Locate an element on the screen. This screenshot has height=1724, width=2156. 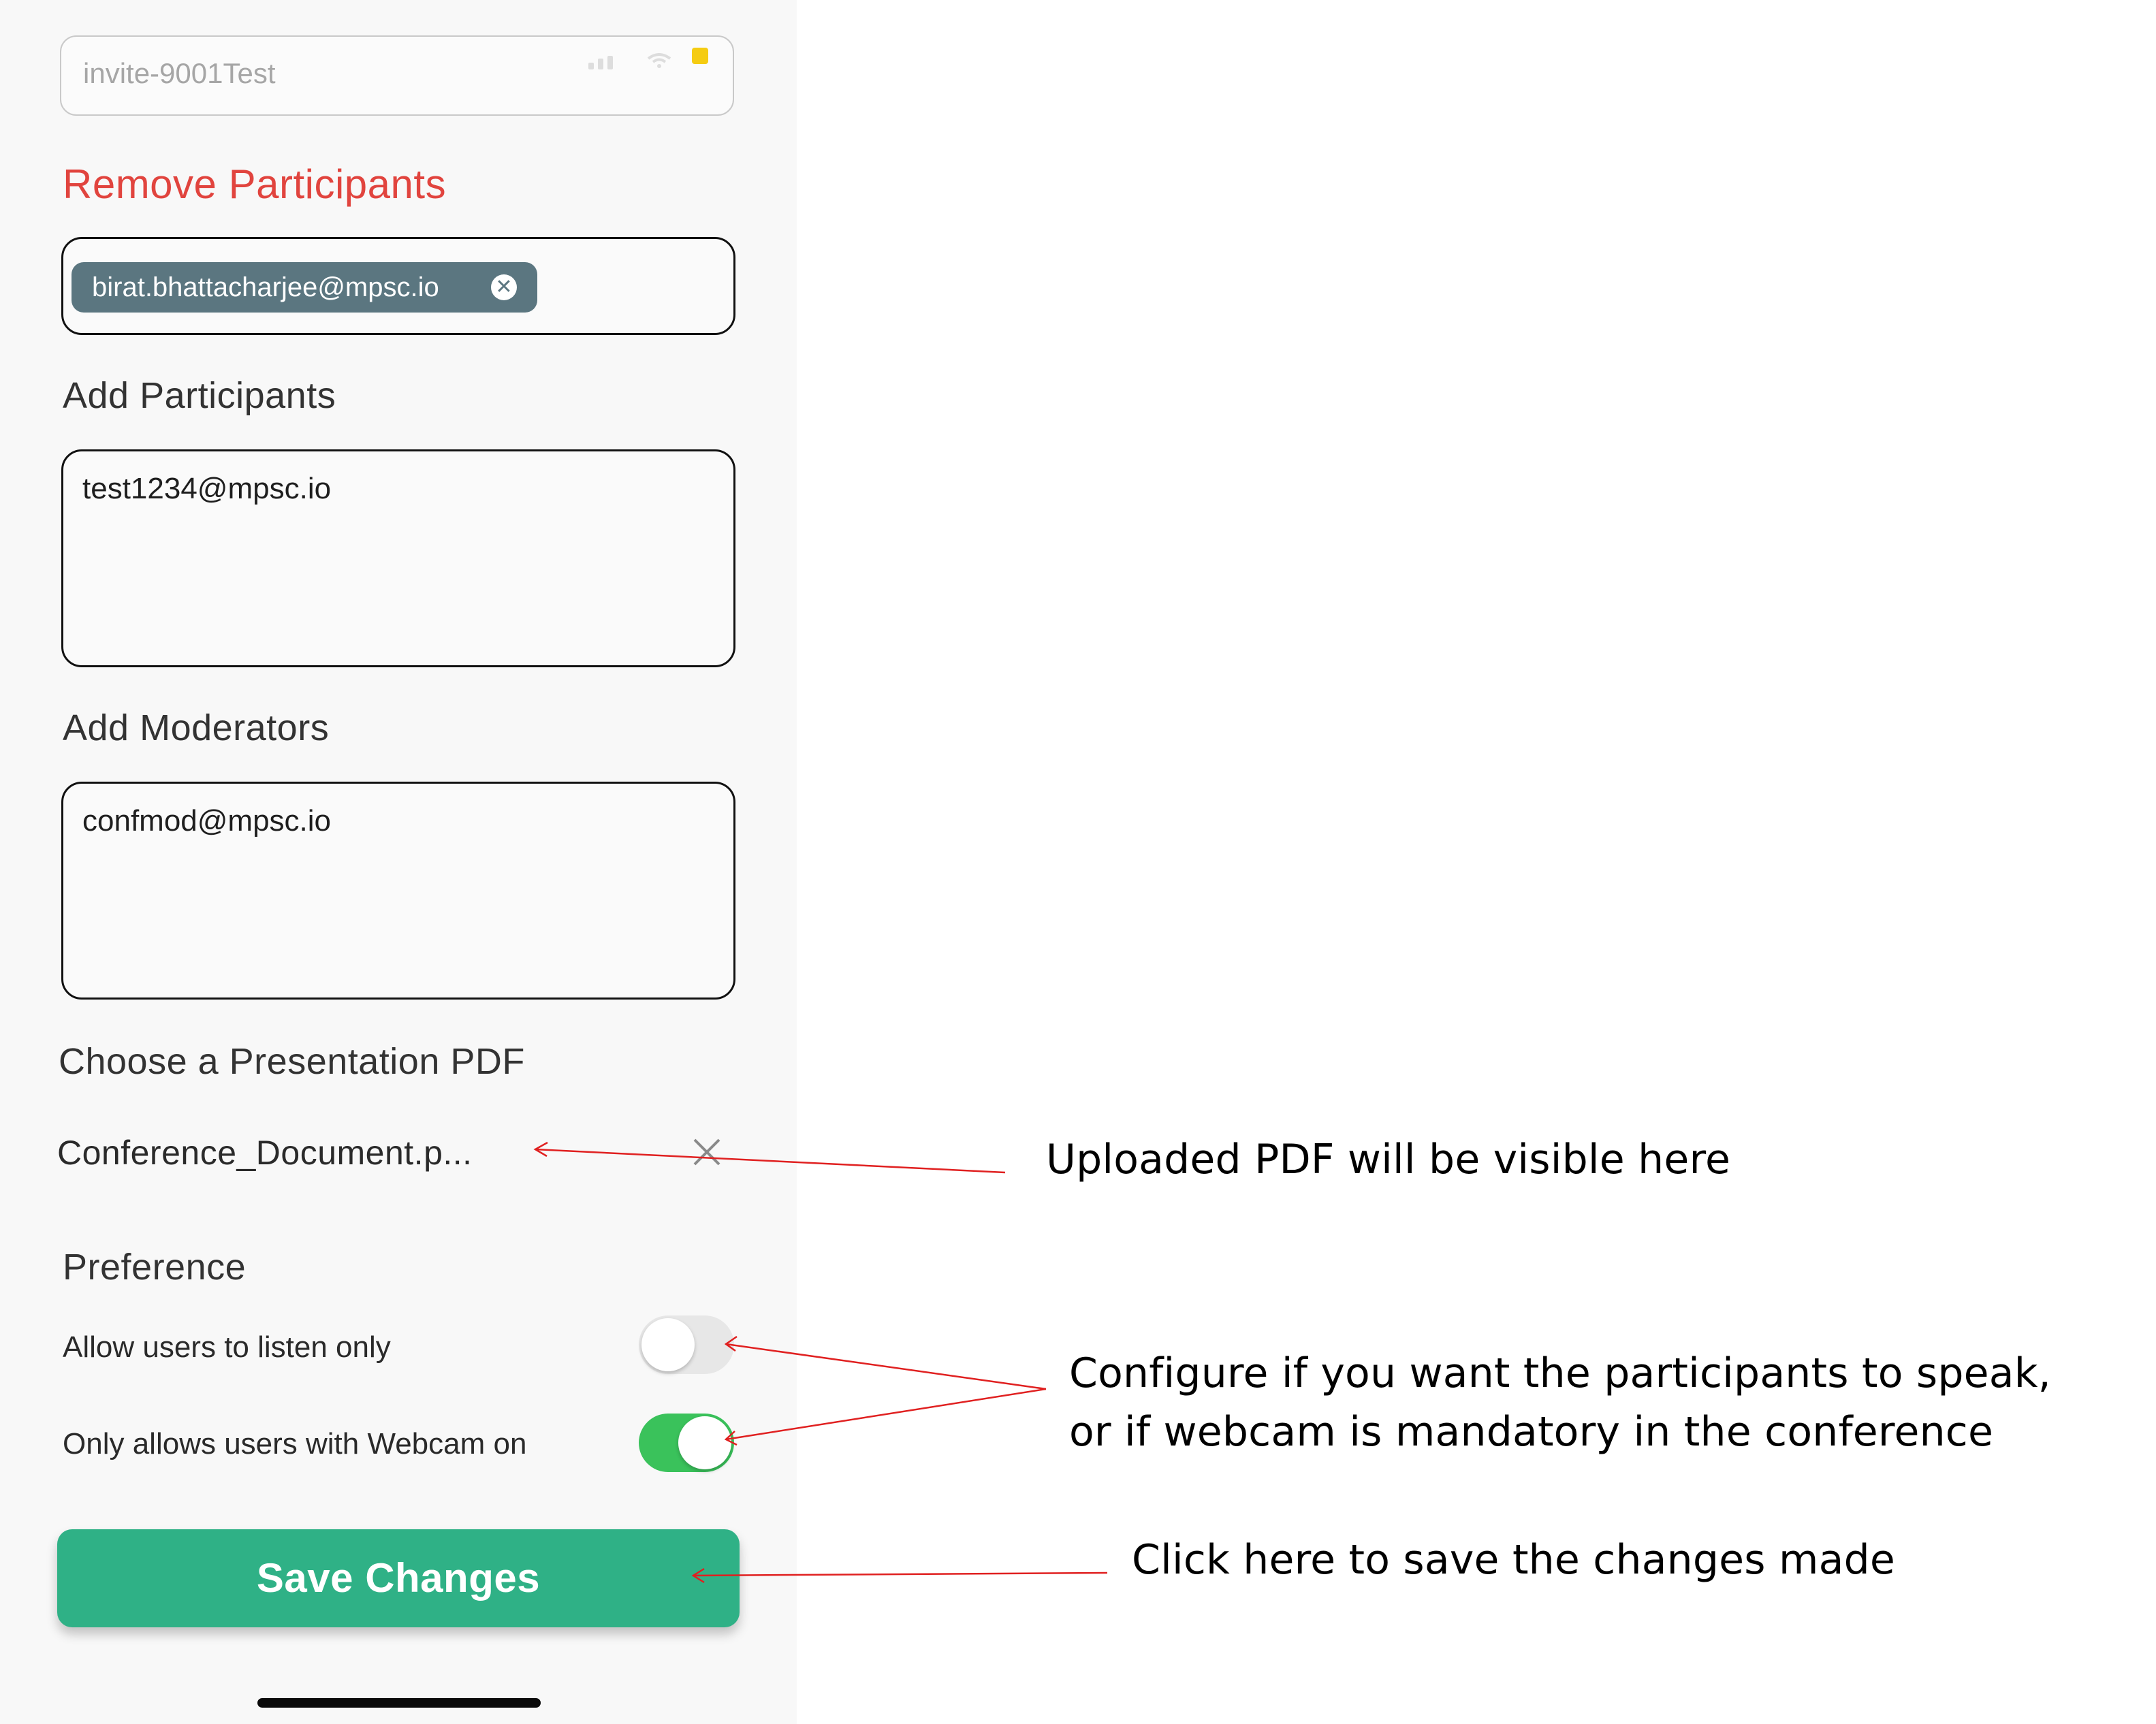
annotation-pdf: Uploaded PDF will be visible here is located at coordinates (1388, 1159).